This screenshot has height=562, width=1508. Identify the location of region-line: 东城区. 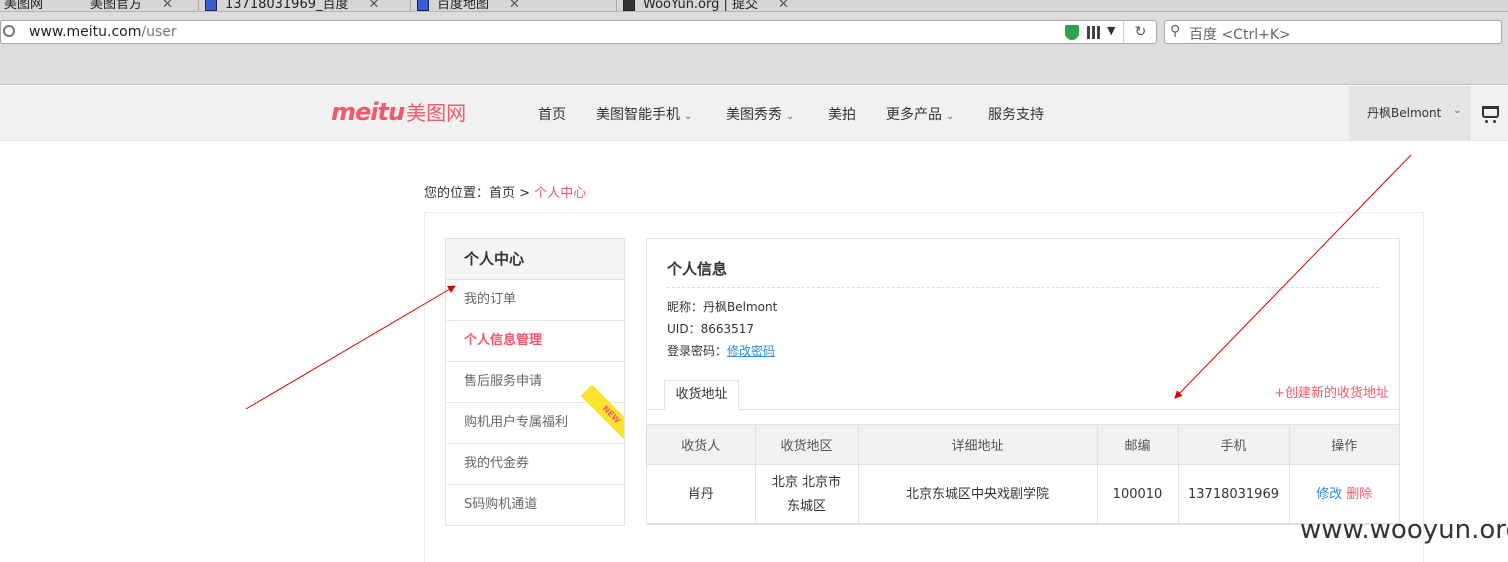
(806, 506).